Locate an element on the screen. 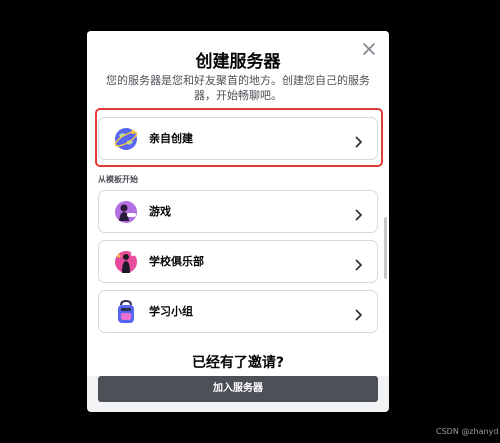  dialog-title: 创建服务器 is located at coordinates (238, 62).